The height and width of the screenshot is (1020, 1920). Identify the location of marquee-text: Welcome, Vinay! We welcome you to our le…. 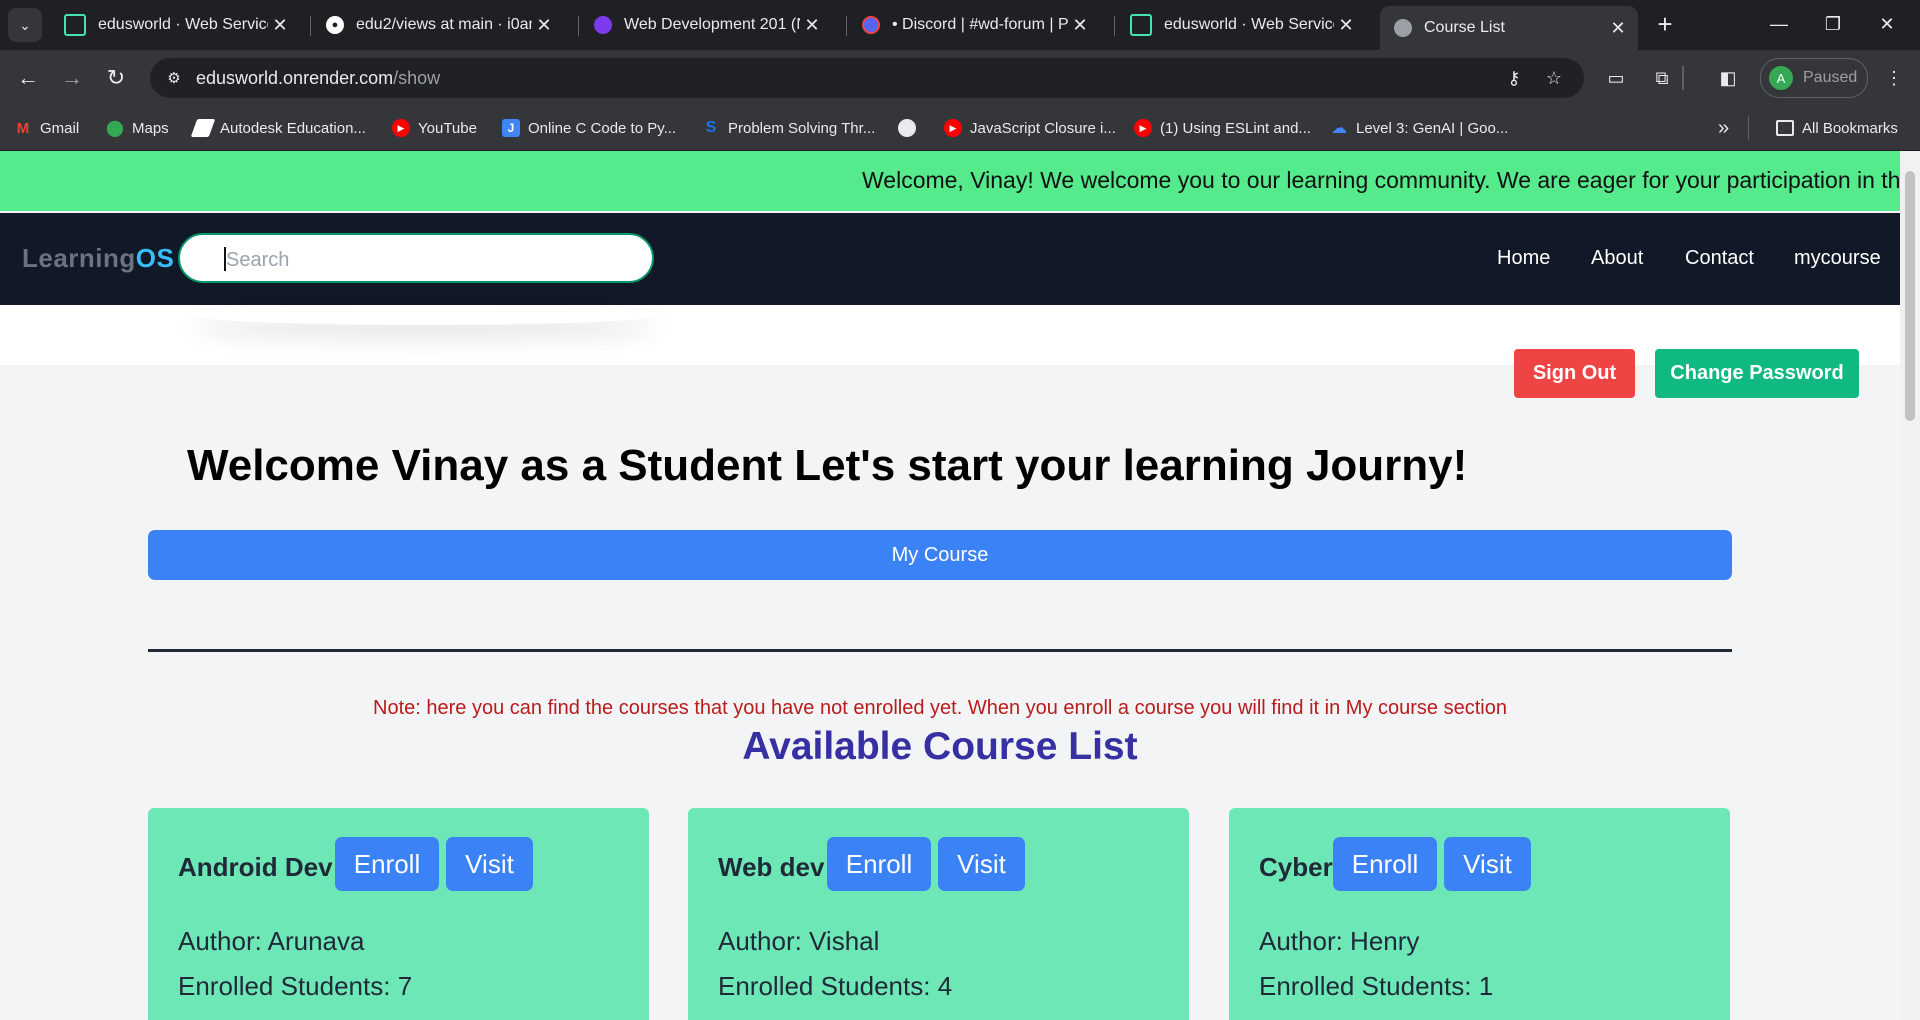
(1381, 180).